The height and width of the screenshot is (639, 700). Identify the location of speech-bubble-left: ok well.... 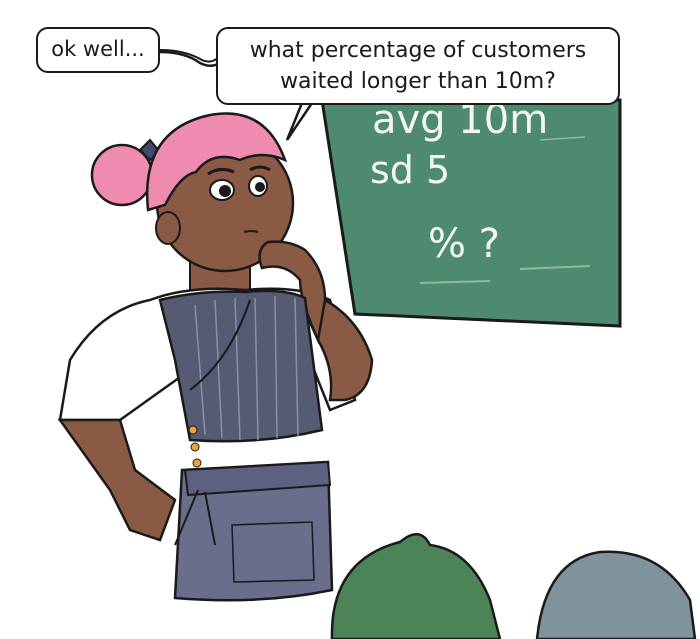
(98, 50).